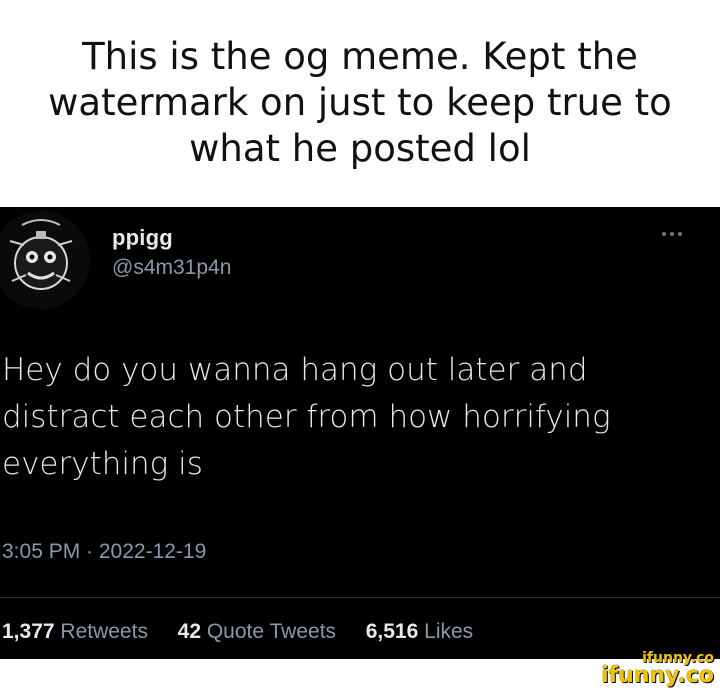 The width and height of the screenshot is (720, 693). I want to click on user-handle: @s4m31p4n, so click(171, 268).